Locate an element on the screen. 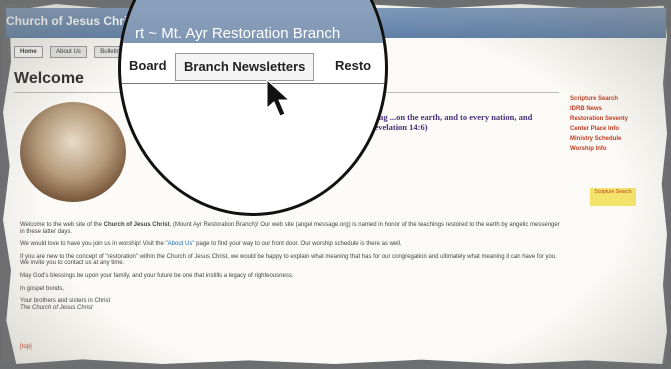 The image size is (671, 369). sidebar-link-idrb-news: IDRB News is located at coordinates (616, 109).